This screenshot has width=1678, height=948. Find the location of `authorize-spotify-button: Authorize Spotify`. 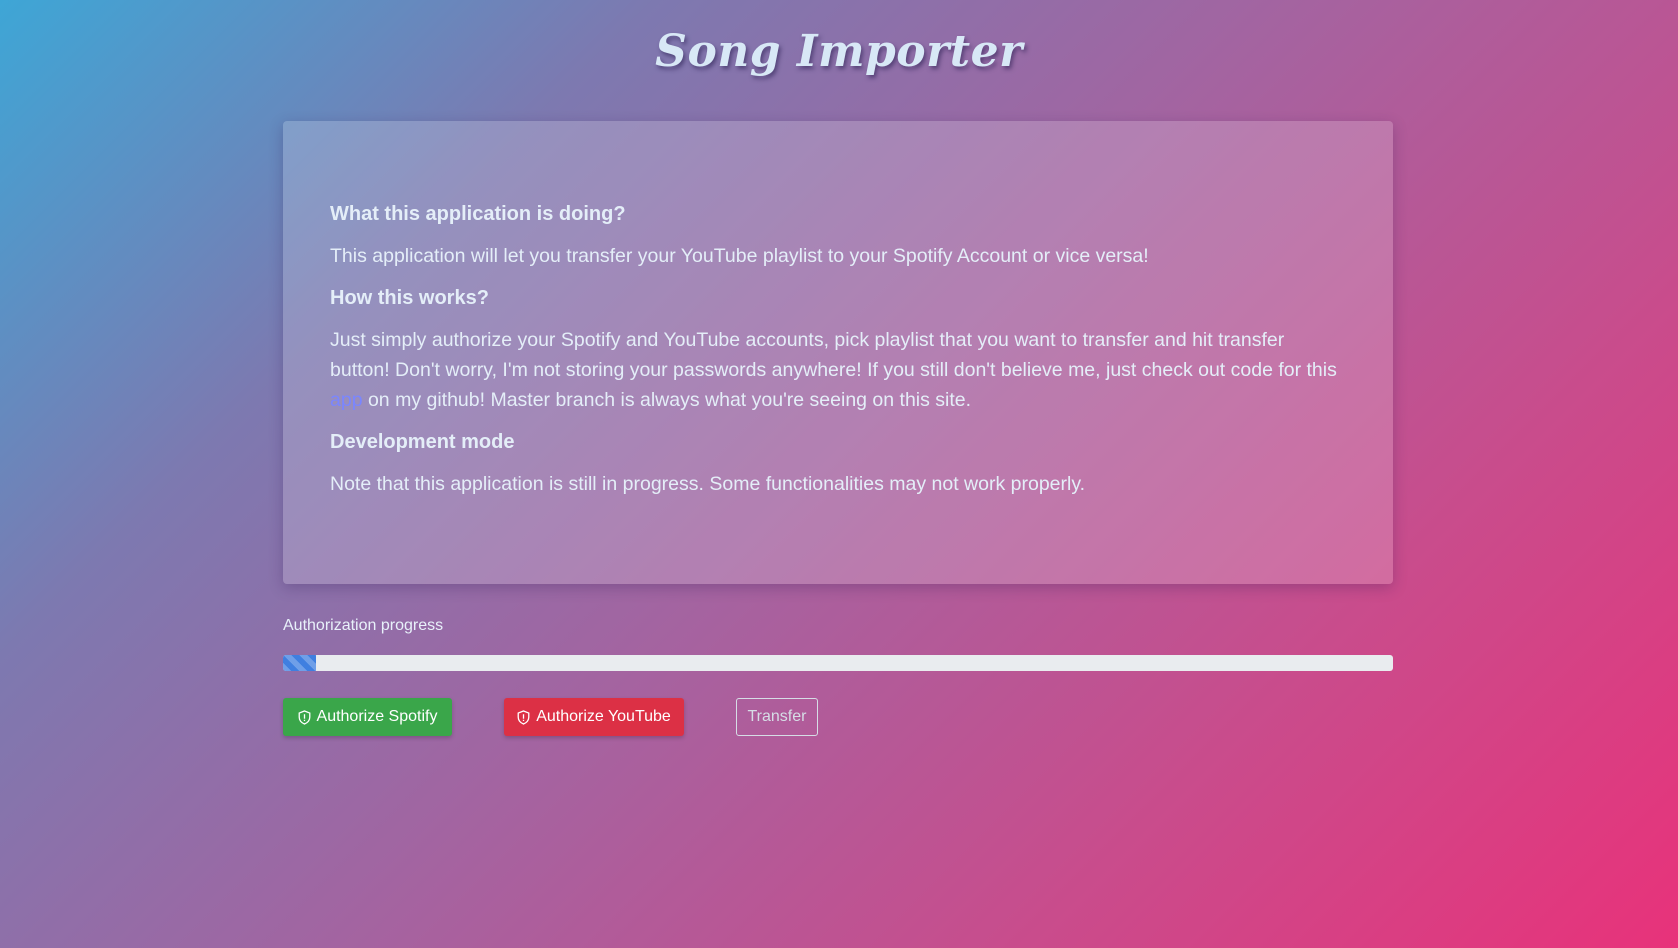

authorize-spotify-button: Authorize Spotify is located at coordinates (367, 717).